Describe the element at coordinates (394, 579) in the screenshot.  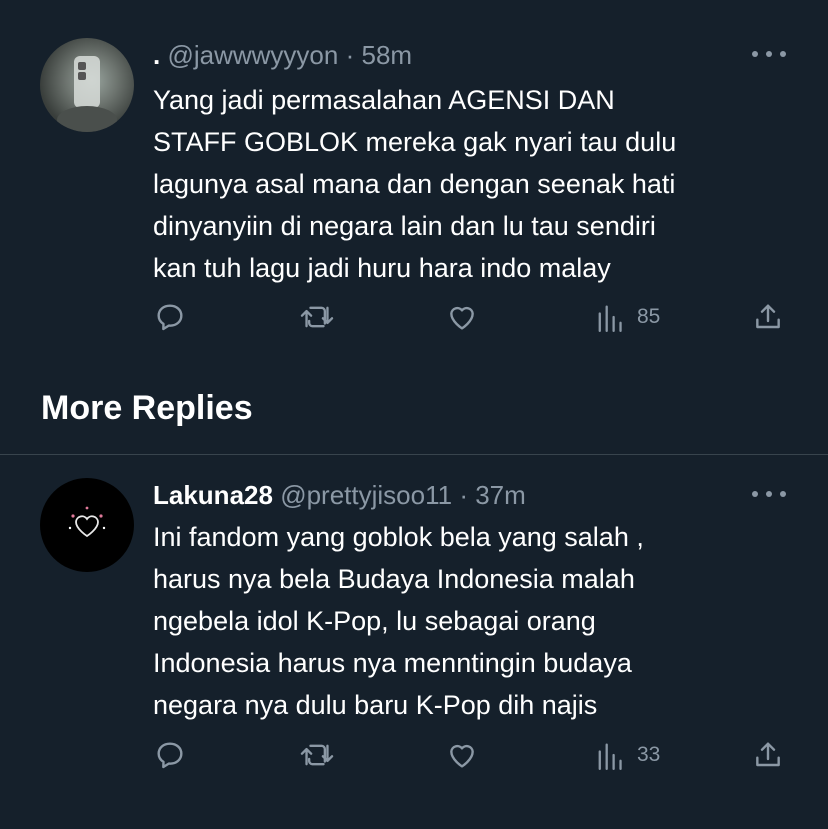
I see `tweet-line: harus nya bela Budaya Indonesia malah` at that location.